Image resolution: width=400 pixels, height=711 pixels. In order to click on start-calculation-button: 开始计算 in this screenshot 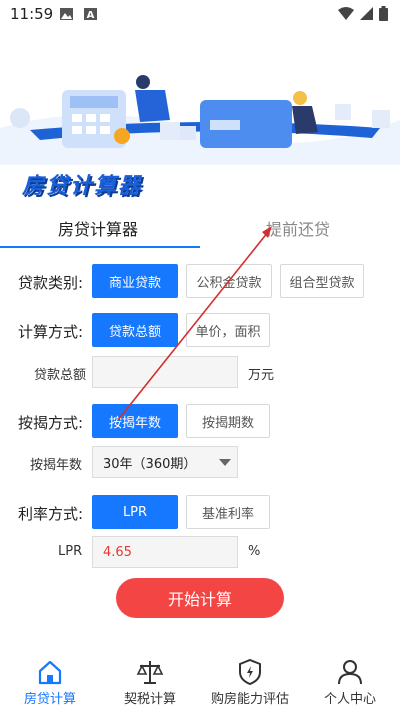, I will do `click(200, 598)`.